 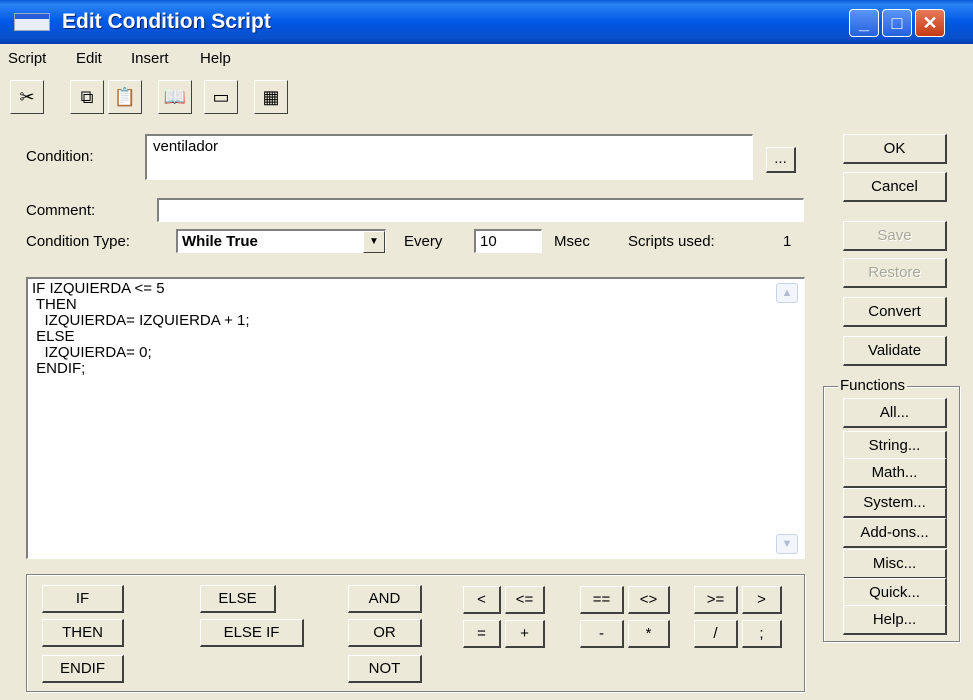 What do you see at coordinates (787, 241) in the screenshot?
I see `scripts-used-value: 1` at bounding box center [787, 241].